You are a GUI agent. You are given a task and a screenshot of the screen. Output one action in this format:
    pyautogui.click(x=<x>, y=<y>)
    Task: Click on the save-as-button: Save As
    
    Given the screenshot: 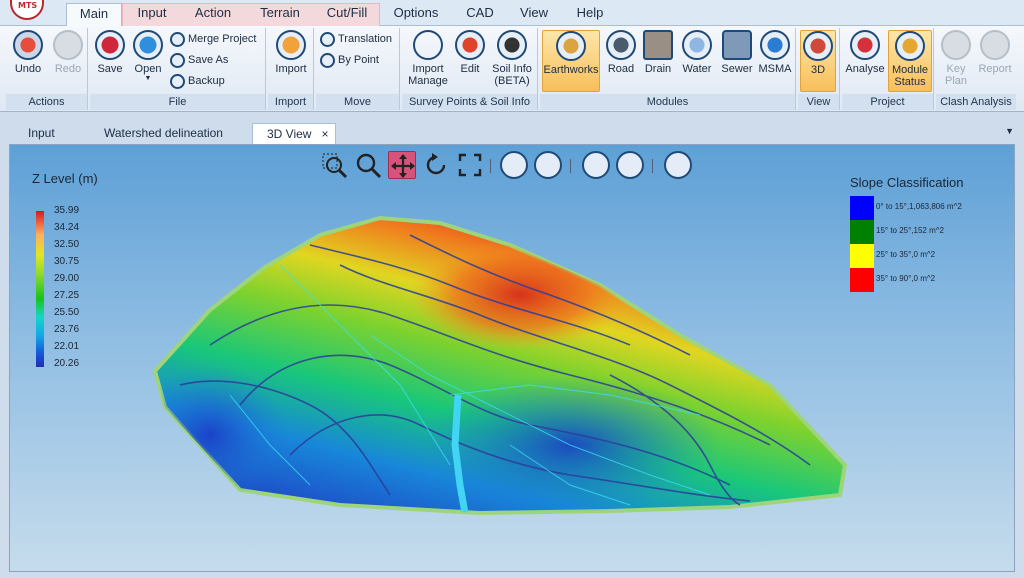 What is the action you would take?
    pyautogui.click(x=198, y=61)
    